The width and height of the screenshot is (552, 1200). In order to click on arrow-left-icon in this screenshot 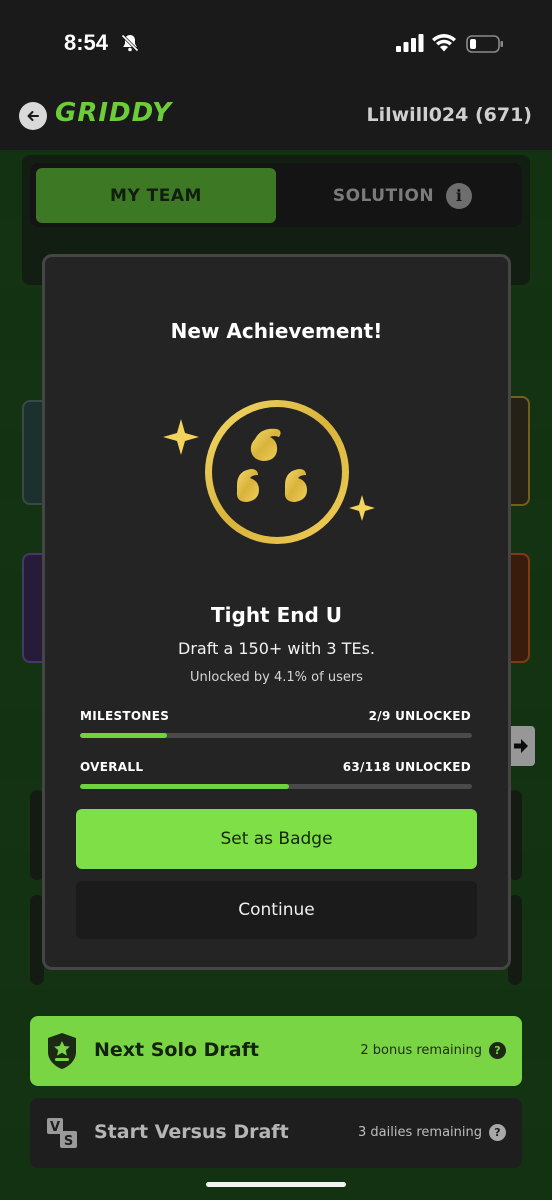, I will do `click(33, 116)`.